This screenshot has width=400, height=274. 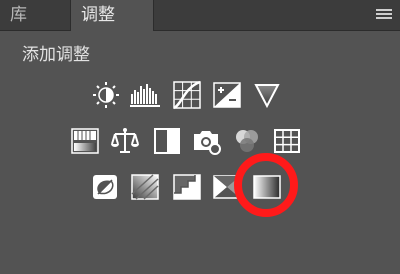 What do you see at coordinates (105, 187) in the screenshot?
I see `invert-icon` at bounding box center [105, 187].